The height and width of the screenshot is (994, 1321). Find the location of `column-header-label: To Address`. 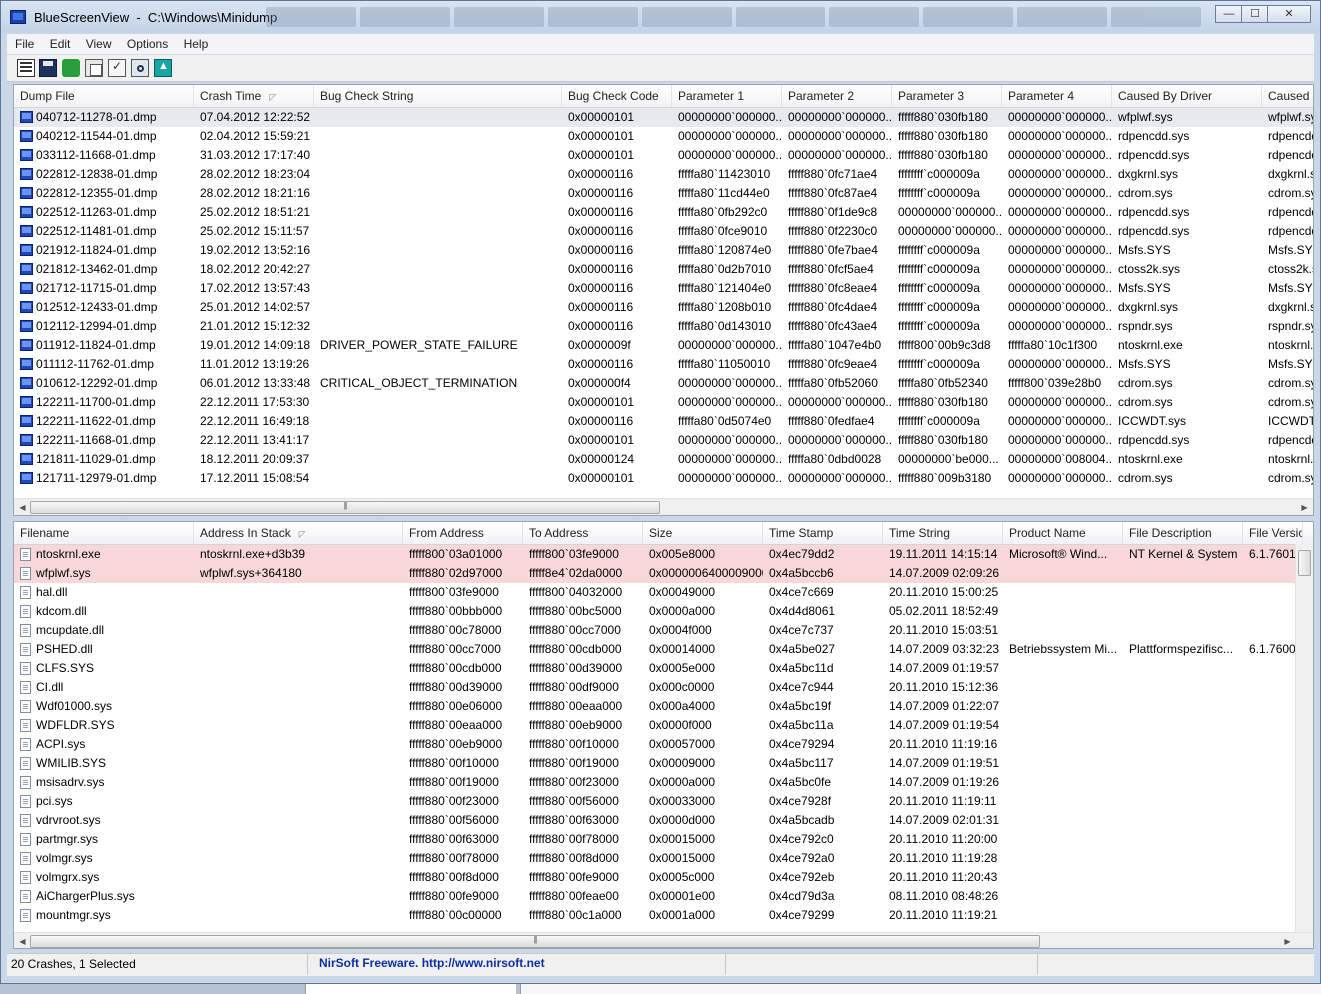

column-header-label: To Address is located at coordinates (559, 533).